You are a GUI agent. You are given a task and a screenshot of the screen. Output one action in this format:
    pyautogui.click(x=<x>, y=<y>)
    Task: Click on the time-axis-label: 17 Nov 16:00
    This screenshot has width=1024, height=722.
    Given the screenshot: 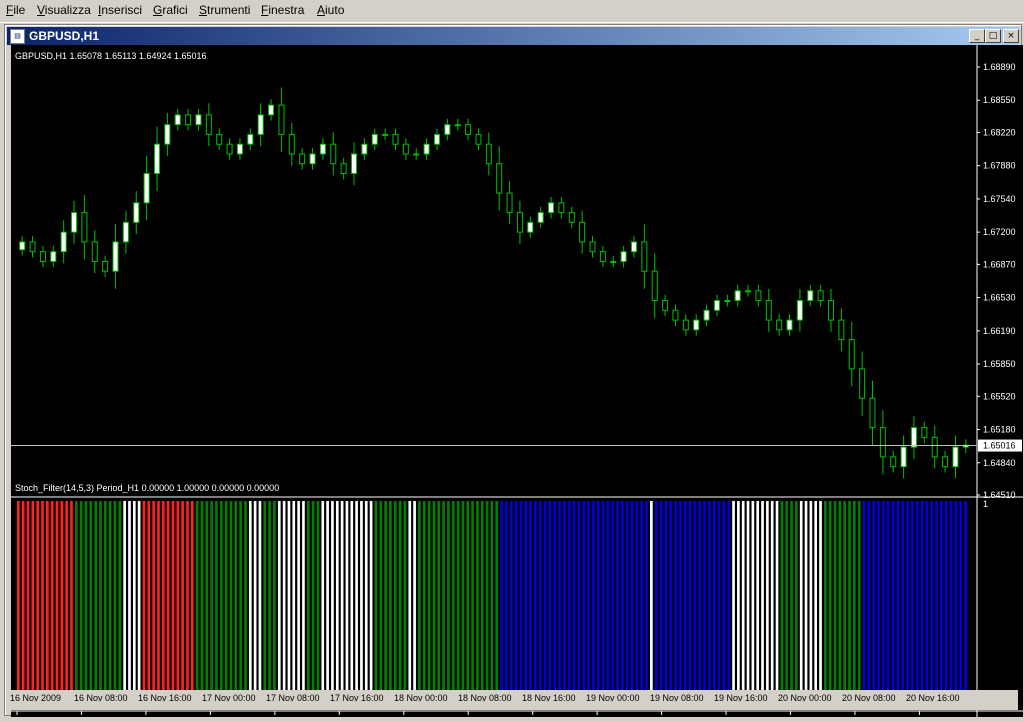 What is the action you would take?
    pyautogui.click(x=357, y=698)
    